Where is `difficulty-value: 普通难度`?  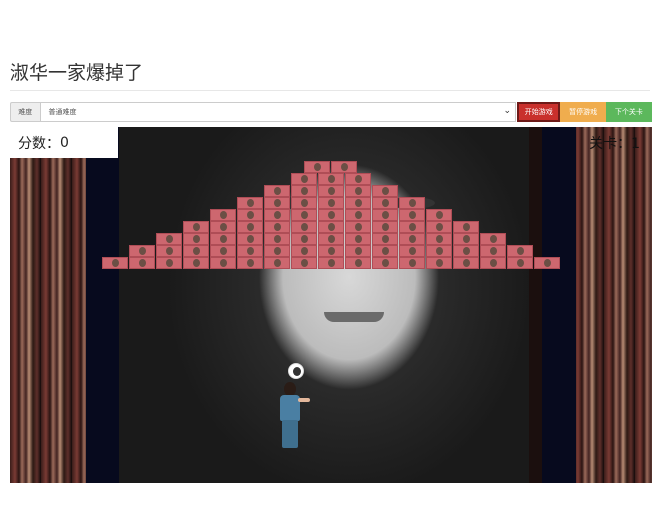
difficulty-value: 普通难度 is located at coordinates (62, 112).